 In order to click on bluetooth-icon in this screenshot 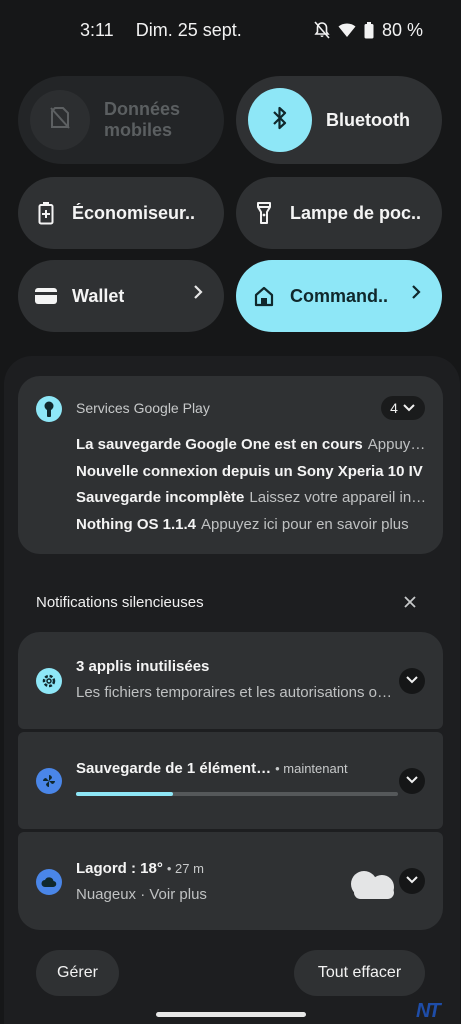, I will do `click(280, 120)`.